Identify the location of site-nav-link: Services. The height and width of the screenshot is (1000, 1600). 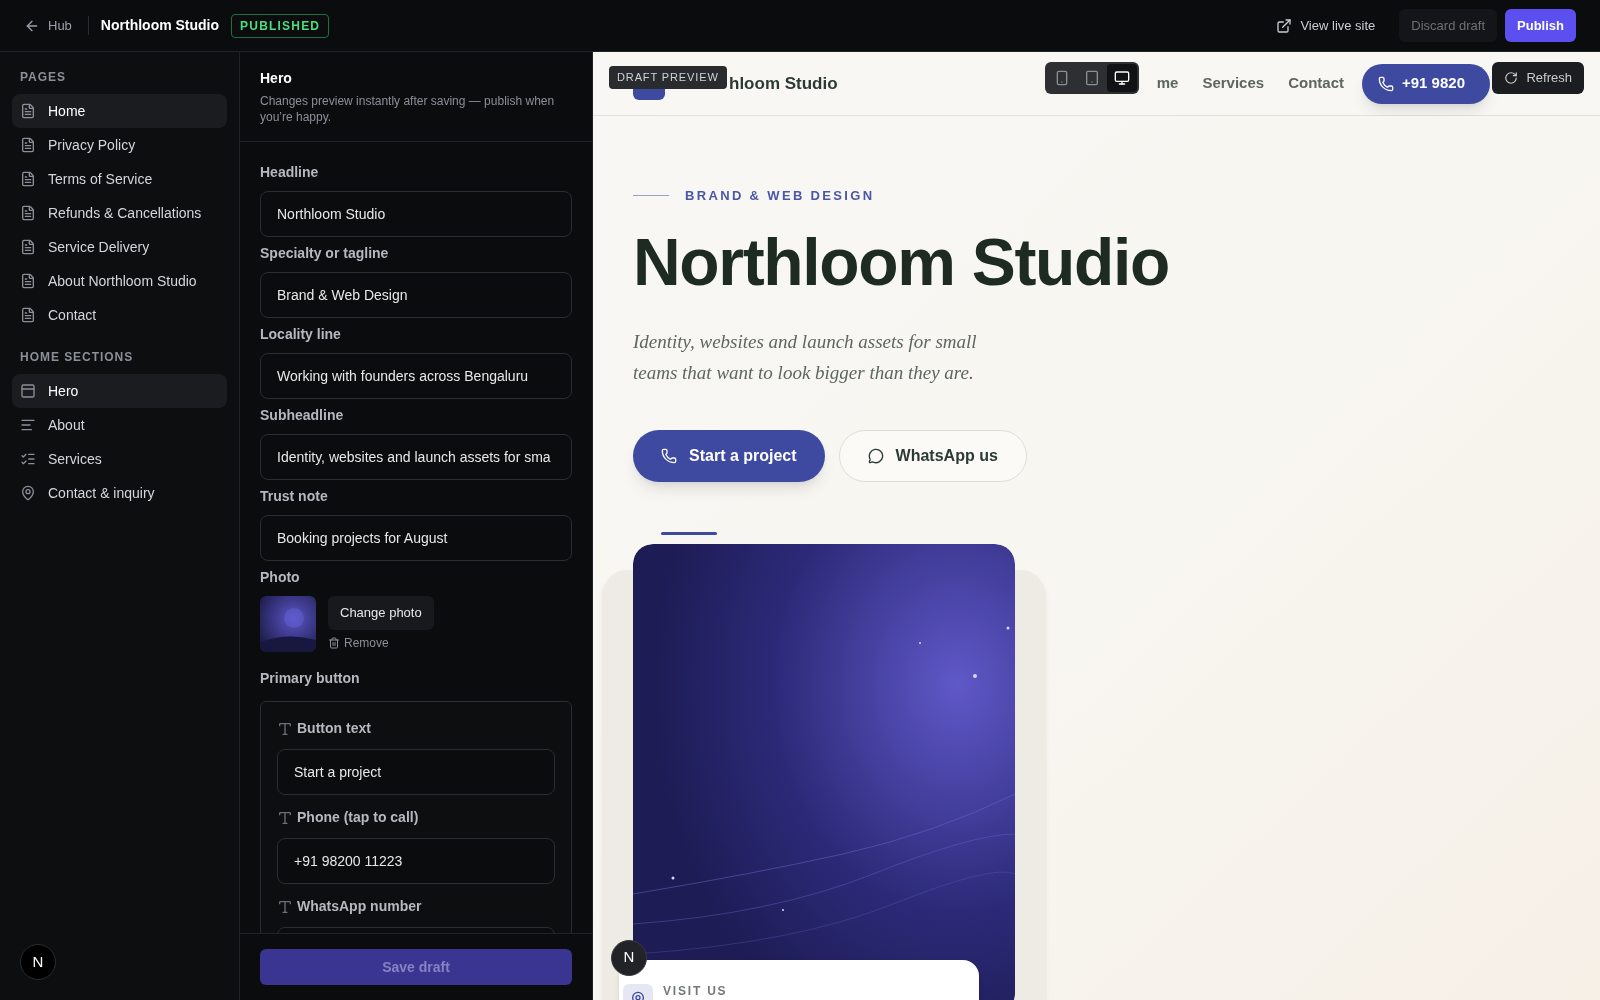
(1233, 83).